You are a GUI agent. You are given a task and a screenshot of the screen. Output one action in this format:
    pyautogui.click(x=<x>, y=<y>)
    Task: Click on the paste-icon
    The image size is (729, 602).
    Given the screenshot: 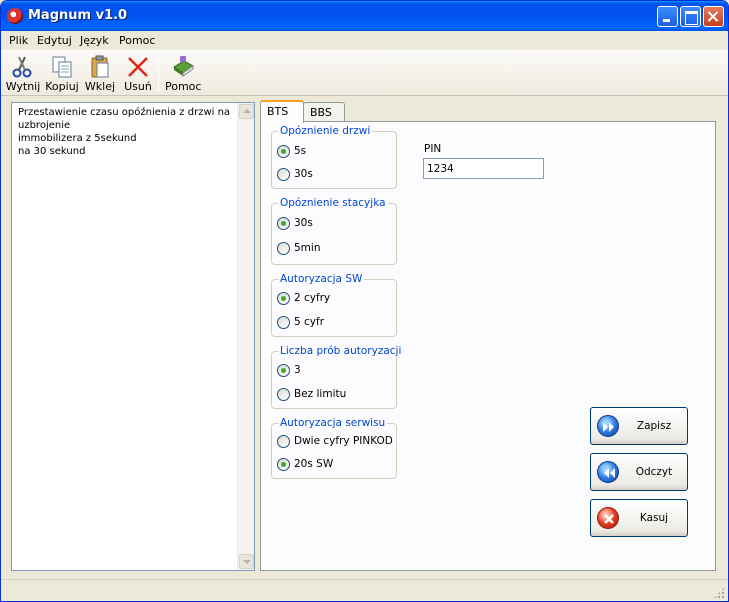 What is the action you would take?
    pyautogui.click(x=100, y=66)
    